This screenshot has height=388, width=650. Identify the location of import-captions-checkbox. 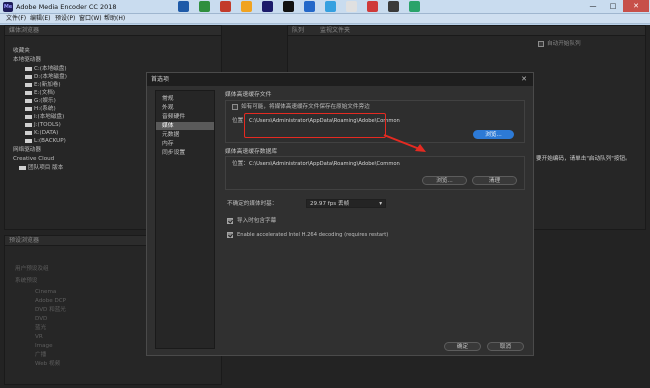
(230, 221).